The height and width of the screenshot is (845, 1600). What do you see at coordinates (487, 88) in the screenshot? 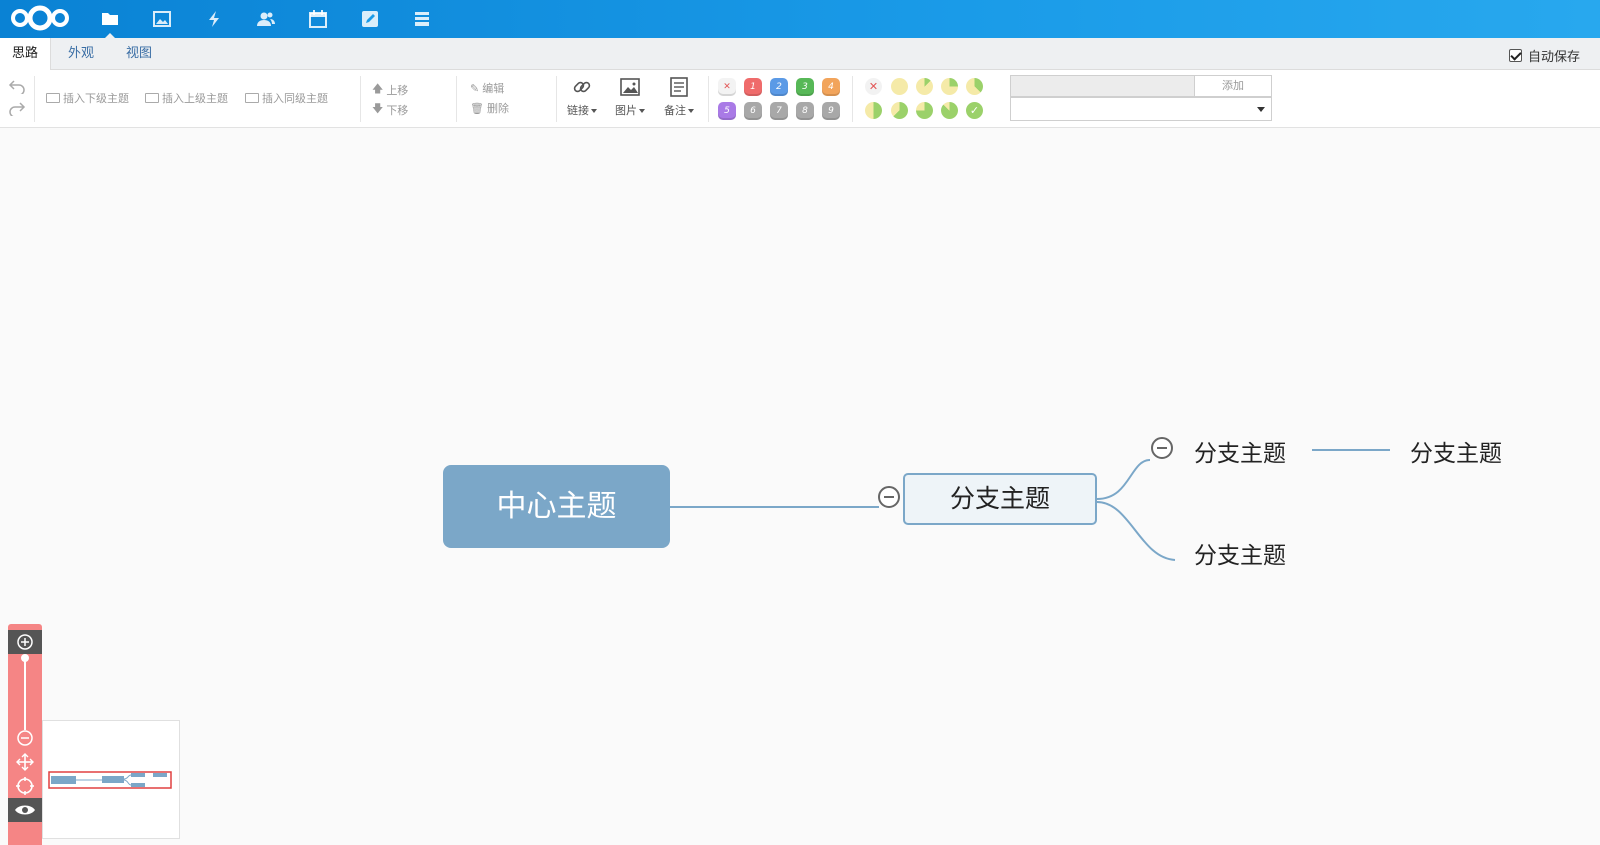
I see `edit-button: ✎ 编辑` at bounding box center [487, 88].